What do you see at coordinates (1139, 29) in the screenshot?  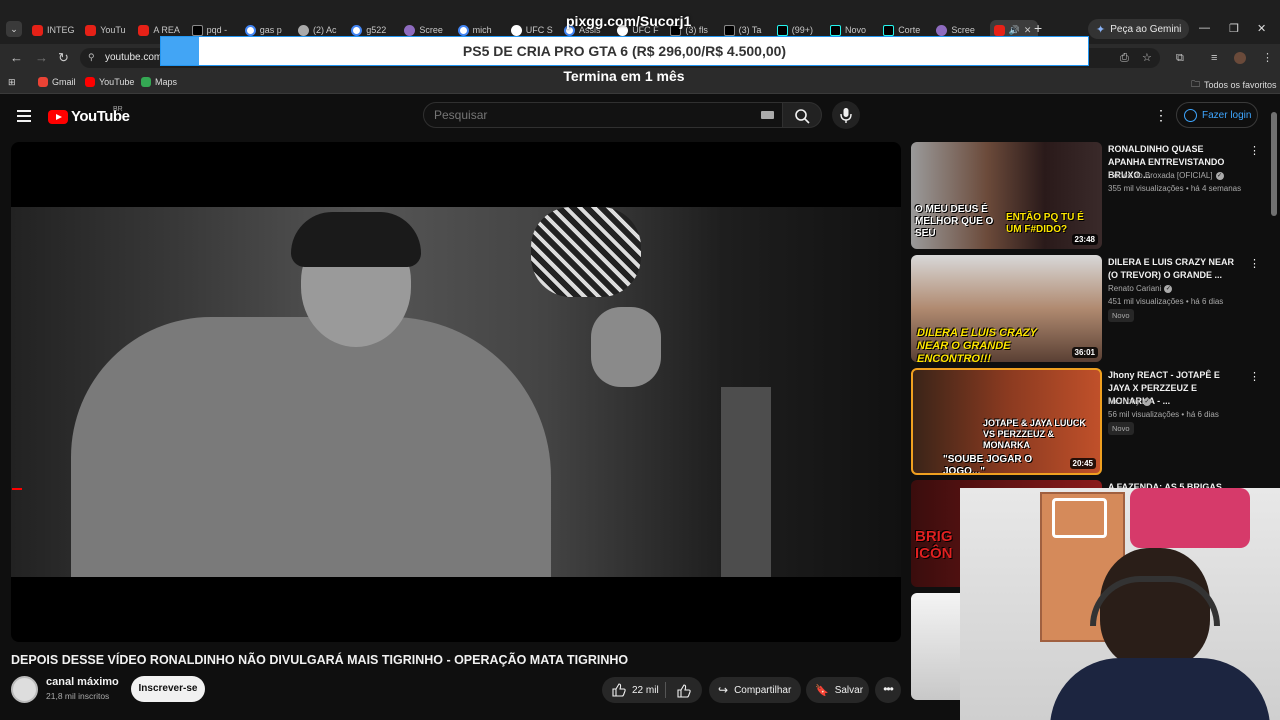 I see `gemini-button: ✦ Peça ao Gemini` at bounding box center [1139, 29].